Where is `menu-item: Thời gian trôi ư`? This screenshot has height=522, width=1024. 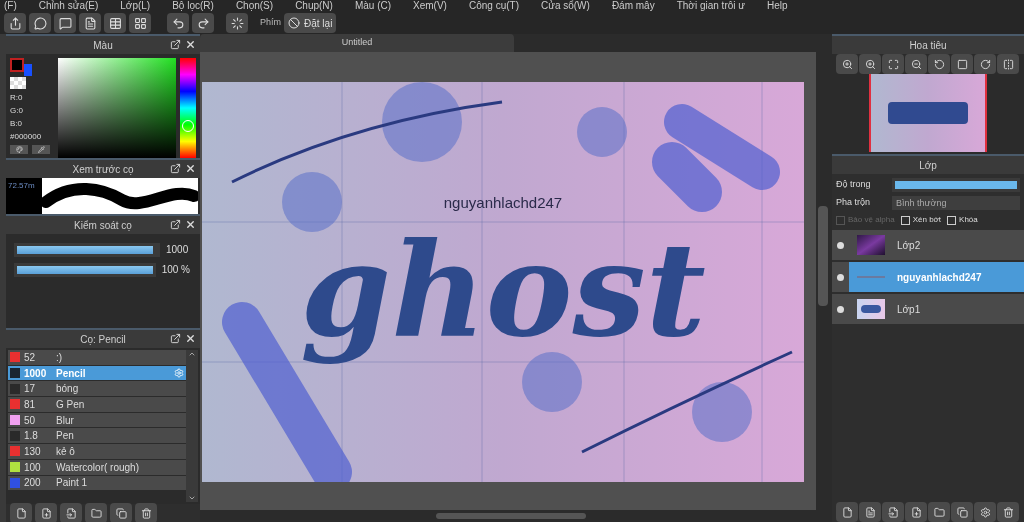 menu-item: Thời gian trôi ư is located at coordinates (710, 6).